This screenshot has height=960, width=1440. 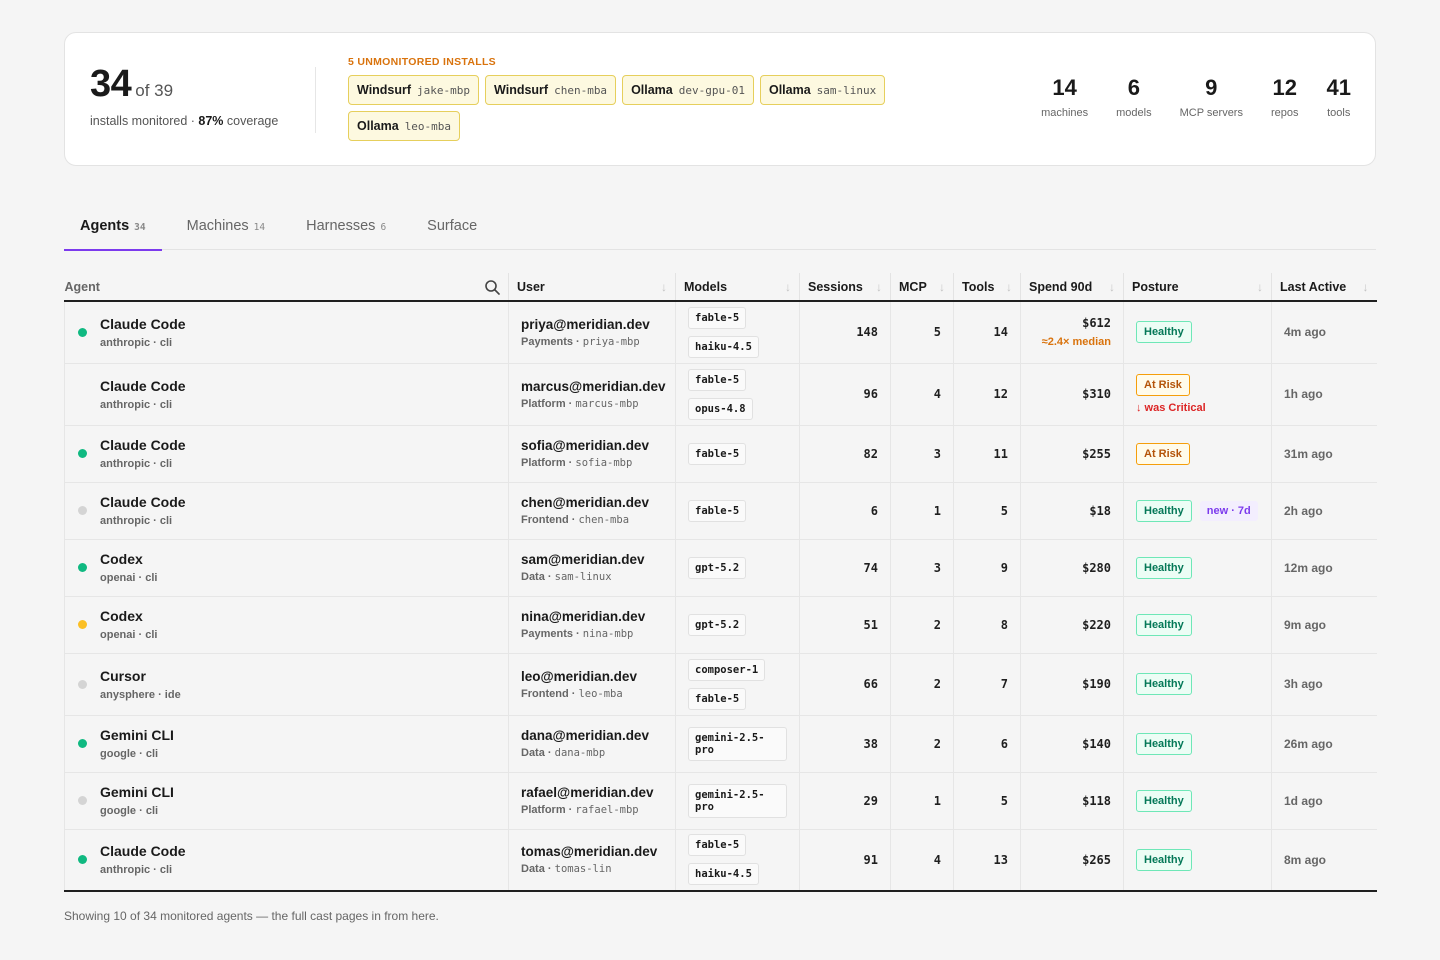 What do you see at coordinates (737, 287) in the screenshot?
I see `col-models: Models ↓` at bounding box center [737, 287].